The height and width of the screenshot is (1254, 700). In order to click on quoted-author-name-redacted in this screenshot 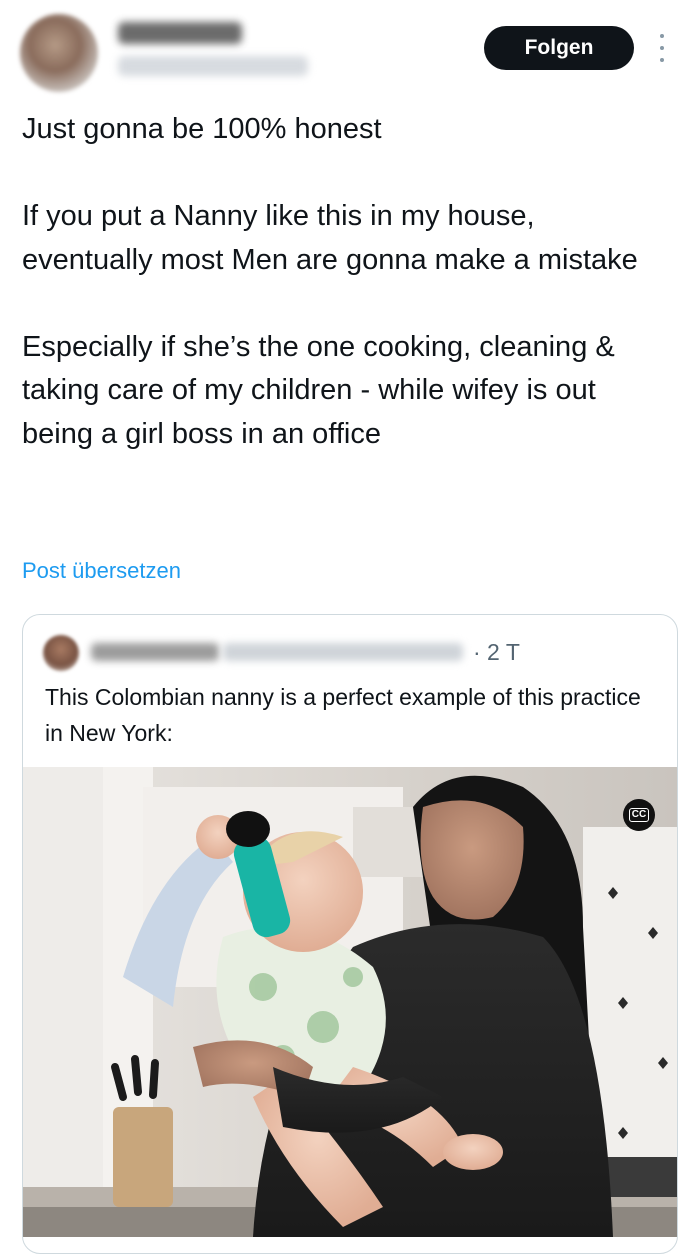, I will do `click(155, 652)`.